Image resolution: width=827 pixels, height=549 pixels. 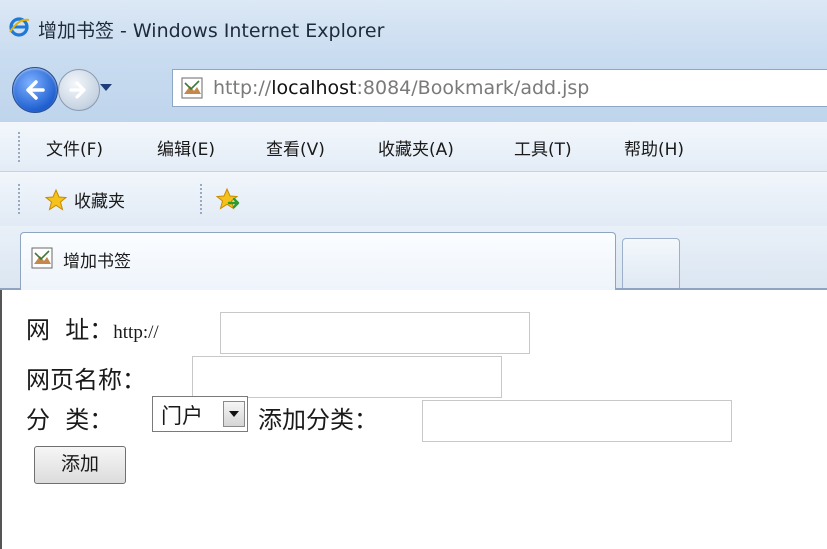 I want to click on tab-strip: 增加书签, so click(x=413, y=258).